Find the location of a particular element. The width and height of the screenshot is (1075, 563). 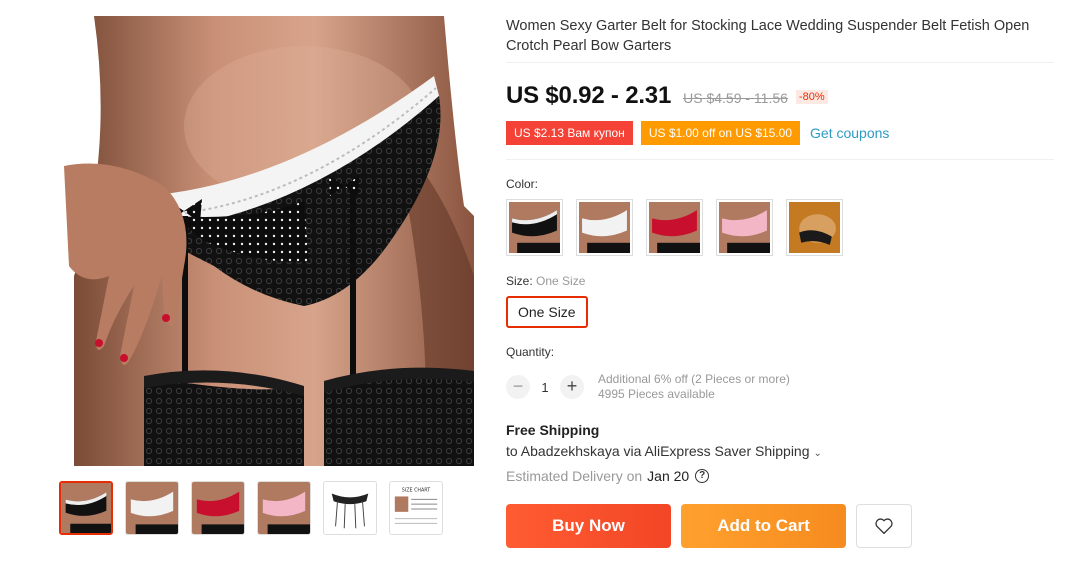

color-option-red is located at coordinates (674, 227).